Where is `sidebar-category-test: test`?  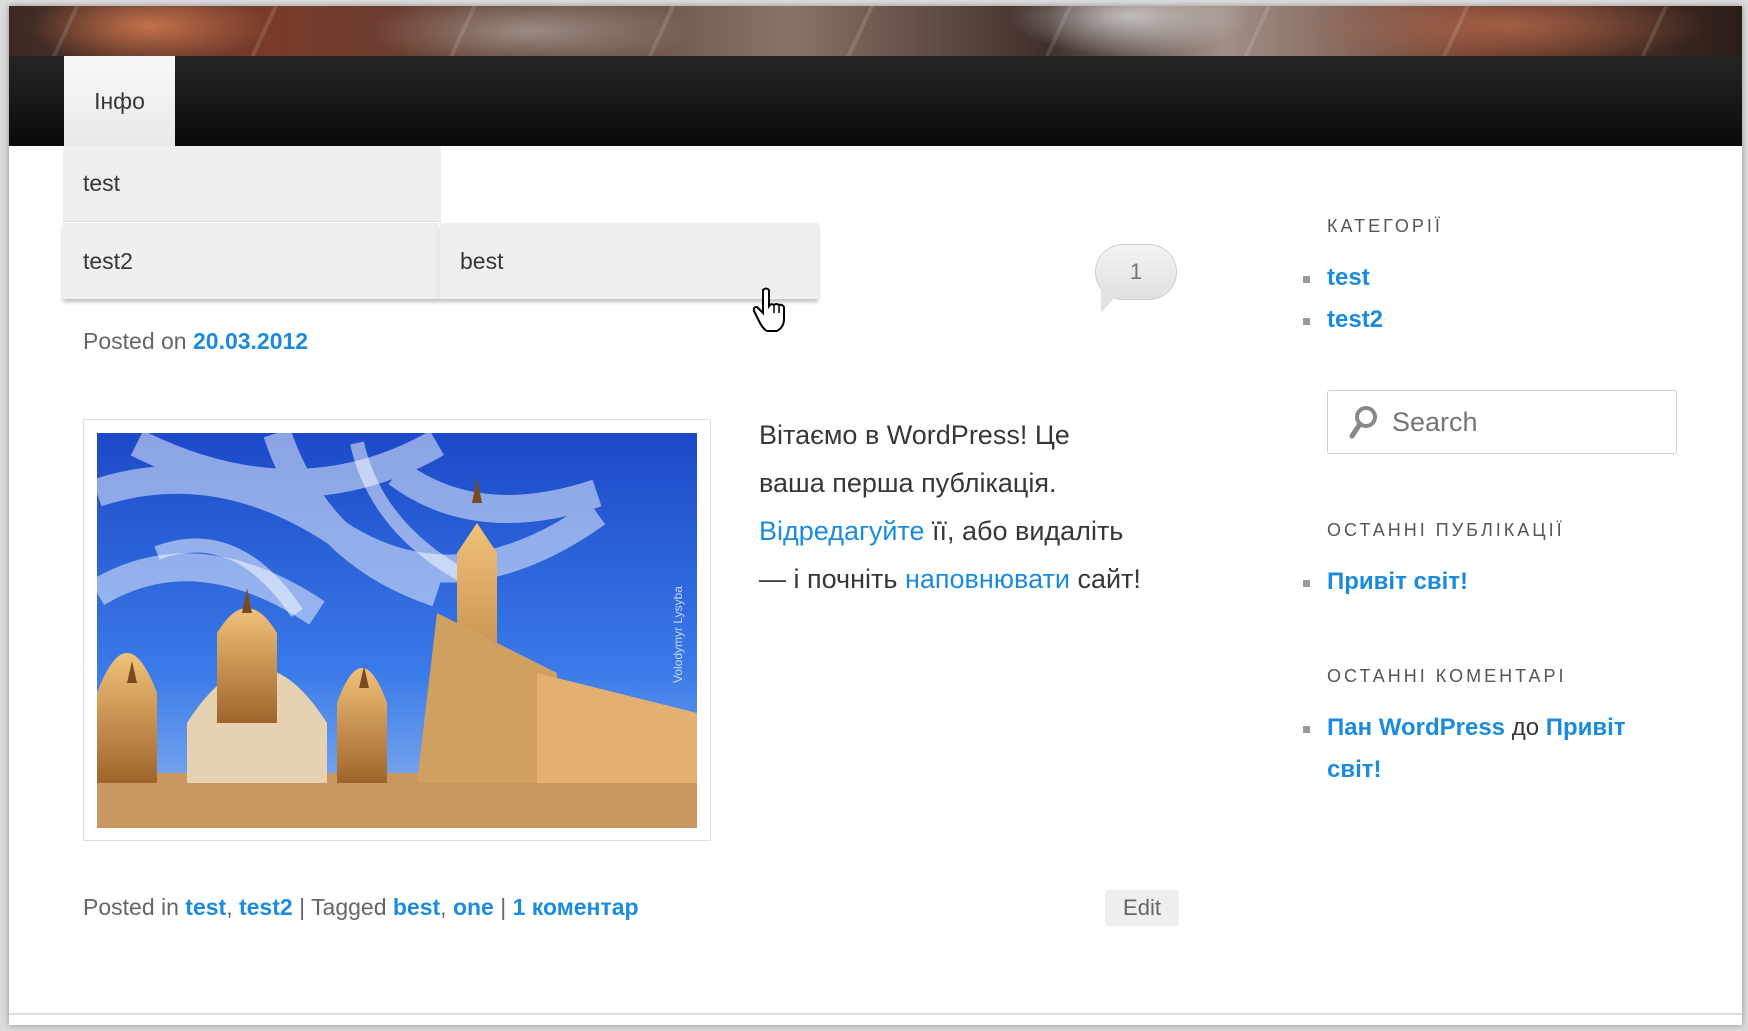
sidebar-category-test: test is located at coordinates (1348, 277).